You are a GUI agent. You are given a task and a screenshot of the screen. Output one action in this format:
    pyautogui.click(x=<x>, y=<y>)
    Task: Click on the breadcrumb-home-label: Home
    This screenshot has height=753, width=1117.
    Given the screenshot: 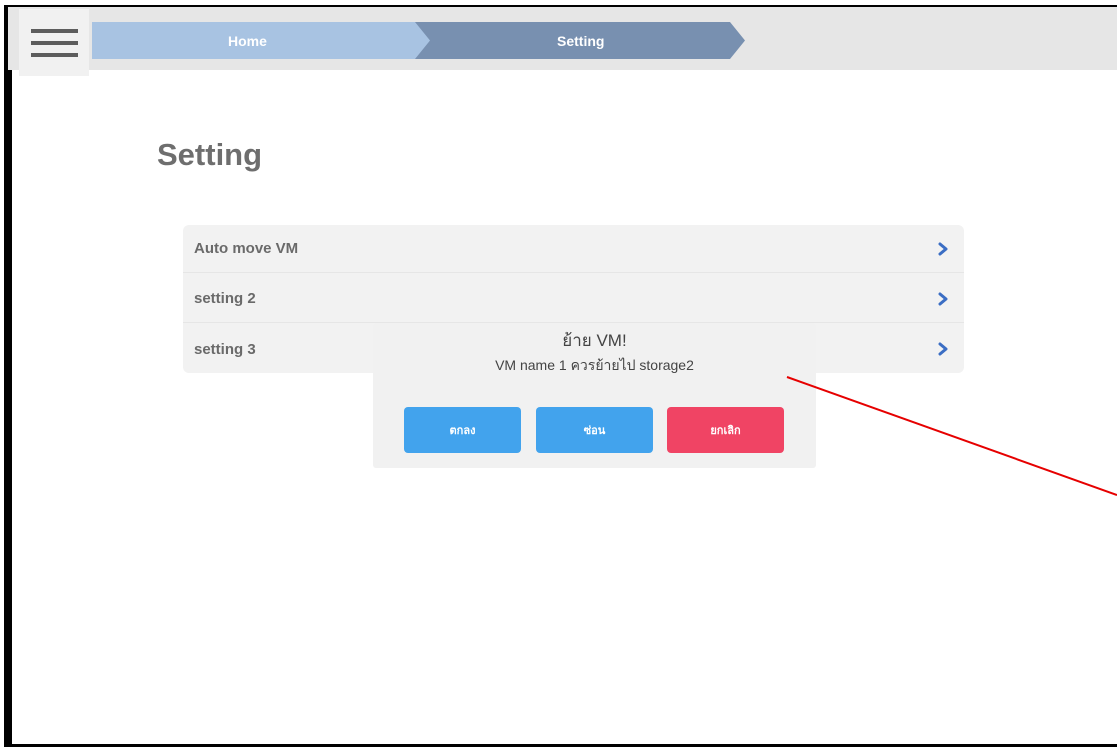 What is the action you would take?
    pyautogui.click(x=247, y=40)
    